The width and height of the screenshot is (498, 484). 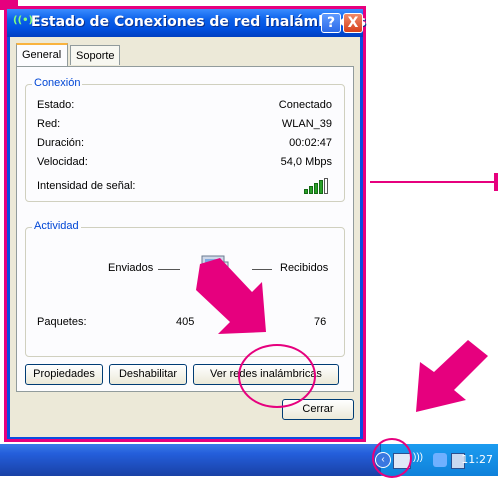 I want to click on network-tray-icon, so click(x=440, y=460).